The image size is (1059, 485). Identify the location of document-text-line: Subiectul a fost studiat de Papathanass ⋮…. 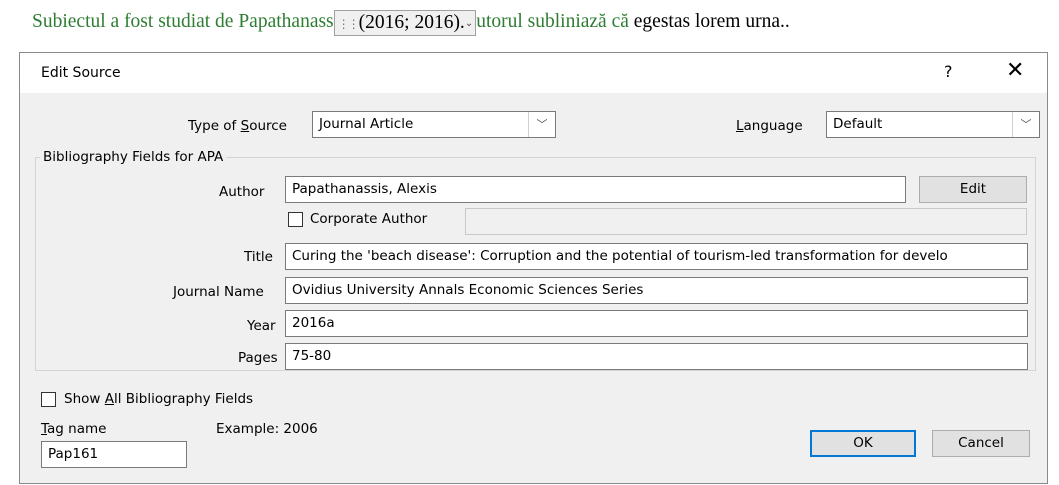
(545, 22).